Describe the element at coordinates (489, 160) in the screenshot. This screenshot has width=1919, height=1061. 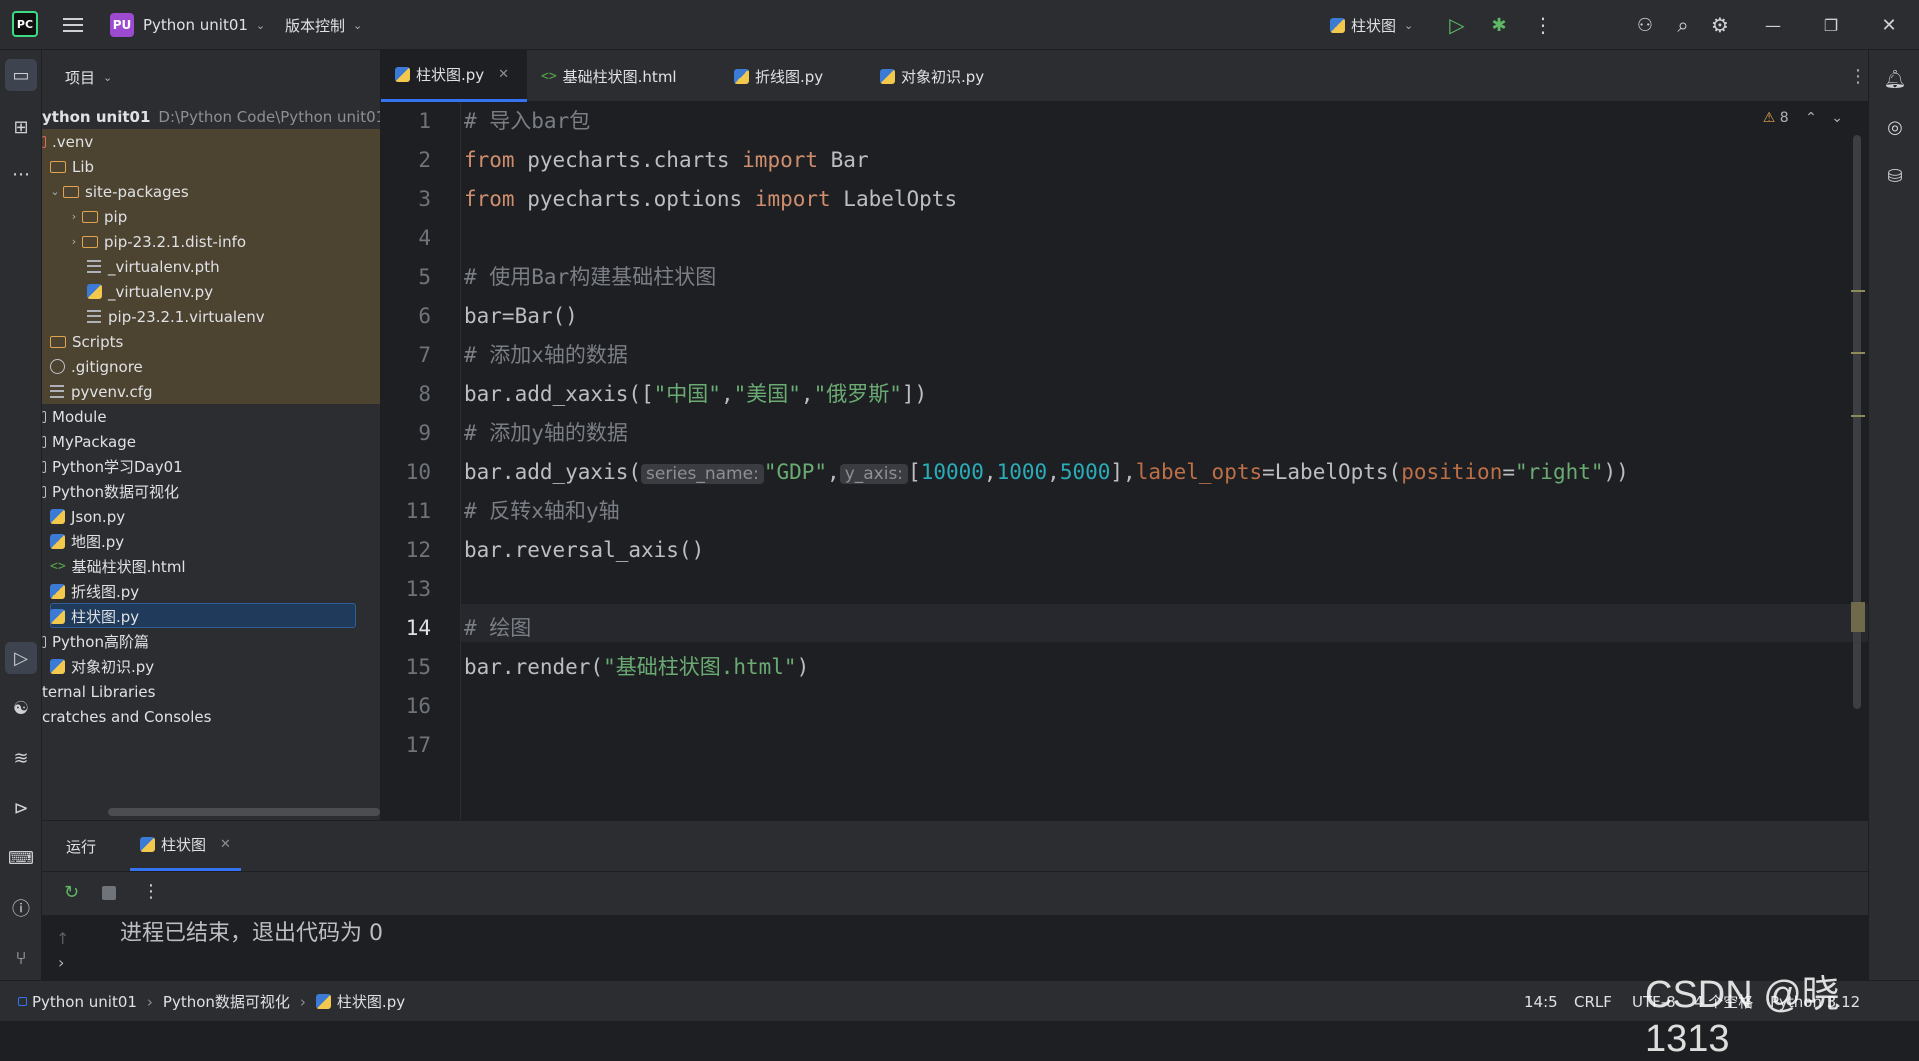
I see `keyword: from` at that location.